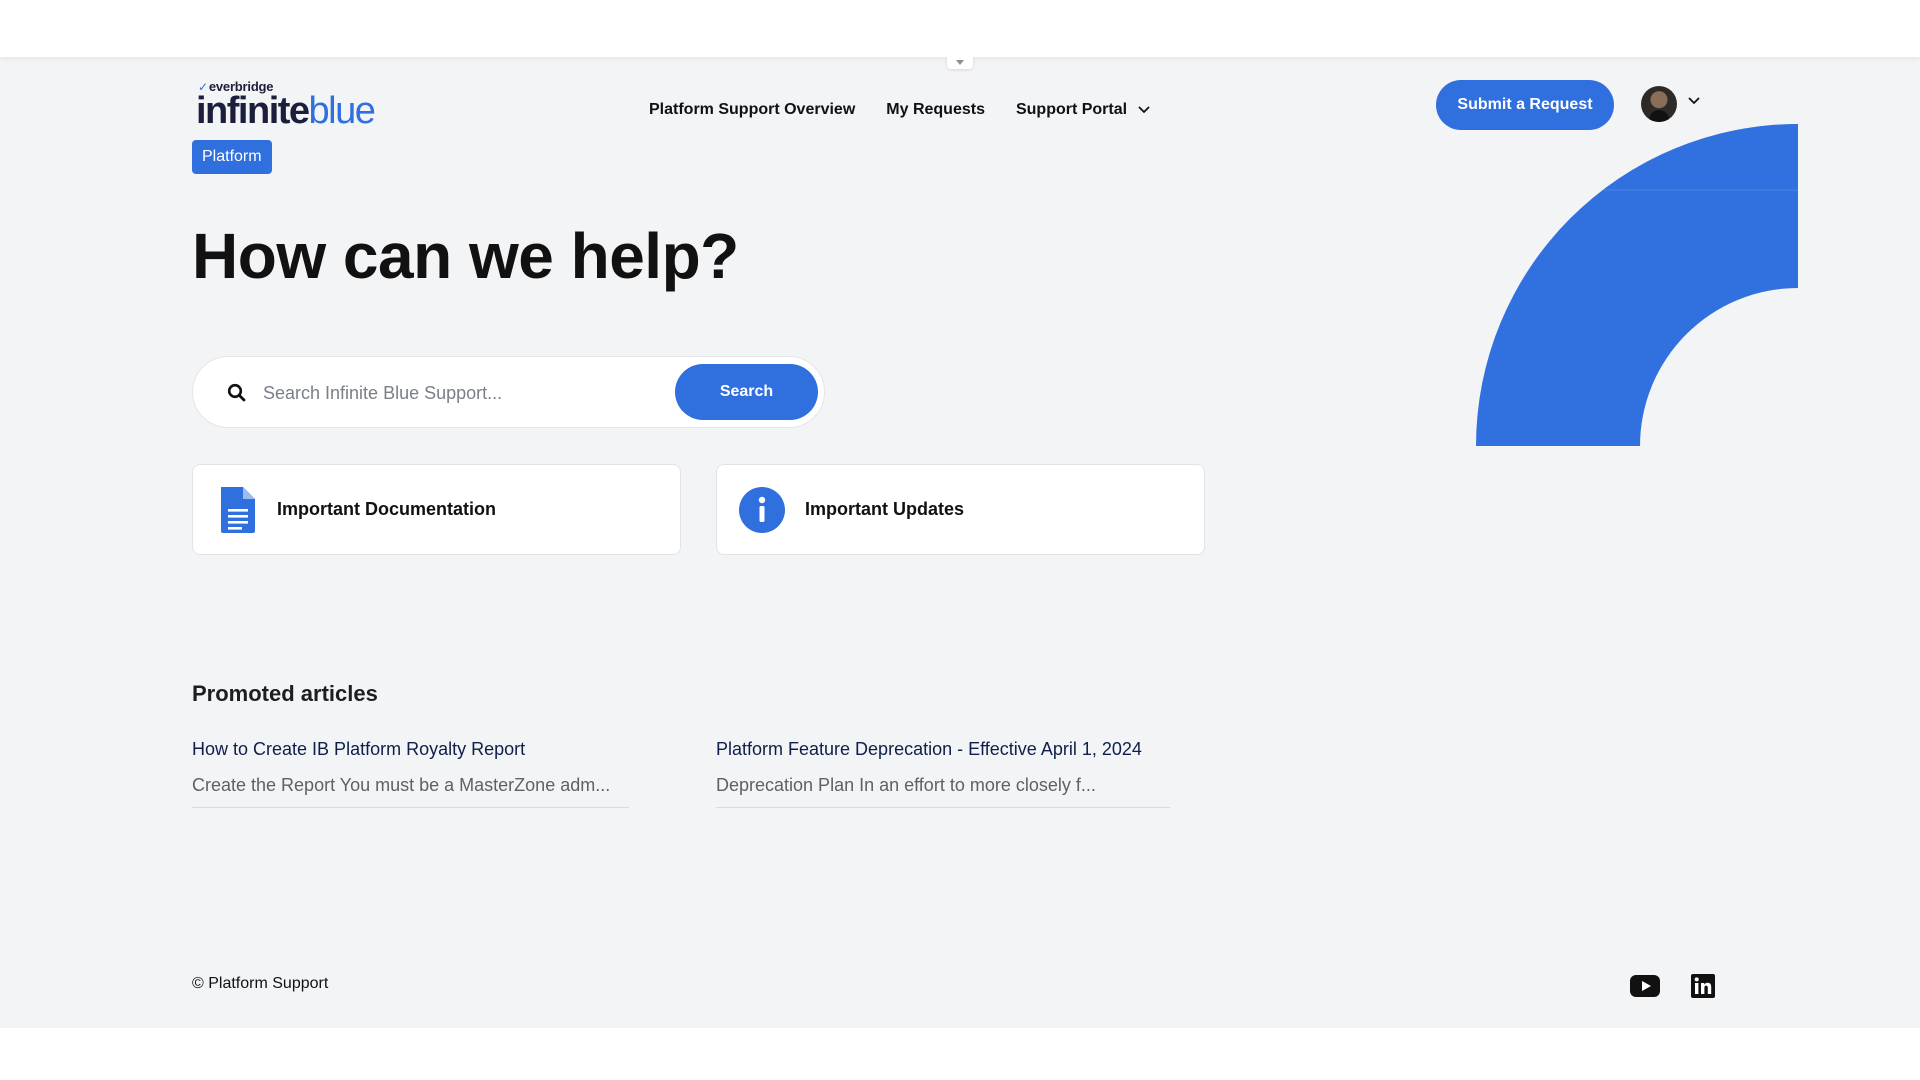 Image resolution: width=1920 pixels, height=1080 pixels. I want to click on submit-request-button: Submit a Request, so click(1525, 105).